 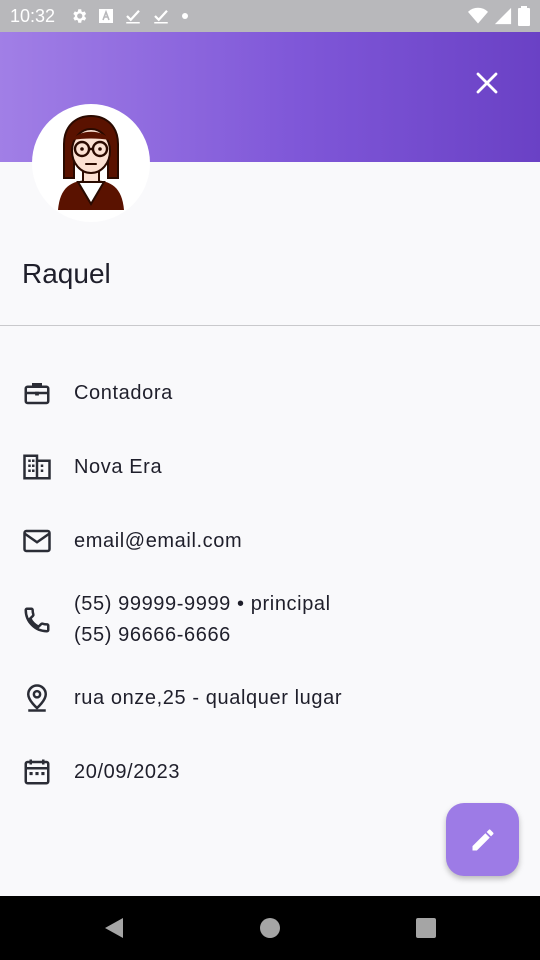 What do you see at coordinates (37, 698) in the screenshot?
I see `location-pin-icon` at bounding box center [37, 698].